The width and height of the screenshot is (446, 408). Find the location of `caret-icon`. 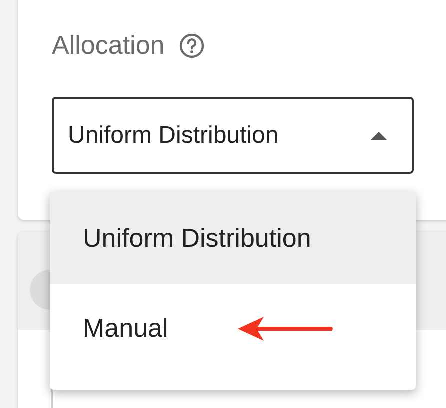

caret-icon is located at coordinates (379, 135).